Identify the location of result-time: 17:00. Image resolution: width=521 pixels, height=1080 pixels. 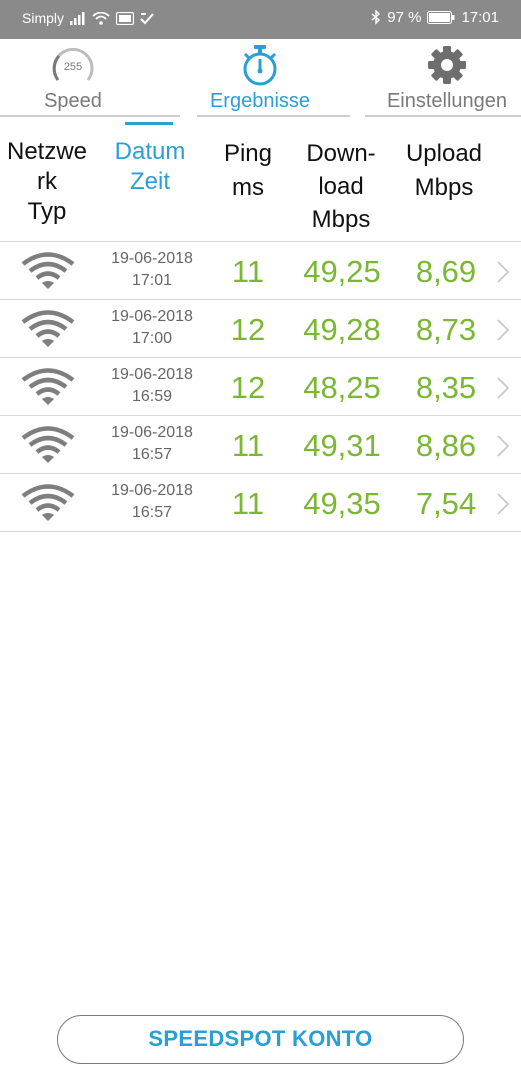
(152, 338).